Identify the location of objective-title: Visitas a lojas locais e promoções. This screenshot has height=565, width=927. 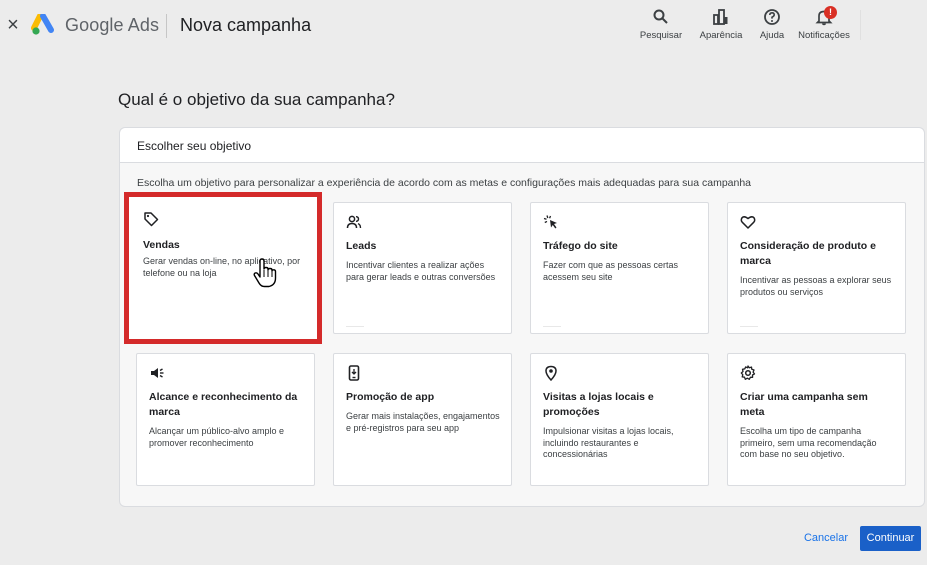
(598, 404).